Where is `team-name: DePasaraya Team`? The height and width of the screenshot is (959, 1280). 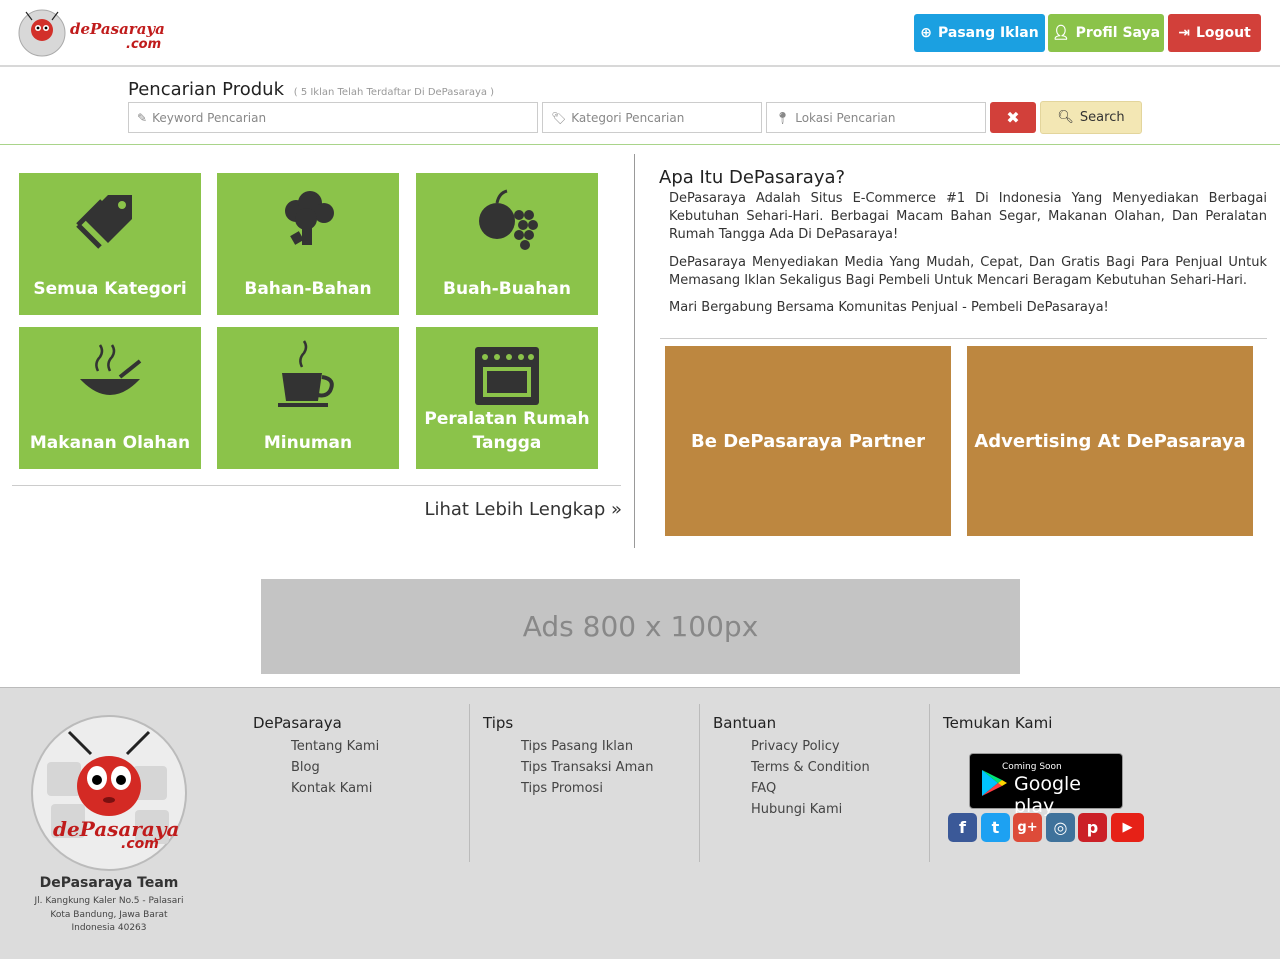 team-name: DePasaraya Team is located at coordinates (109, 883).